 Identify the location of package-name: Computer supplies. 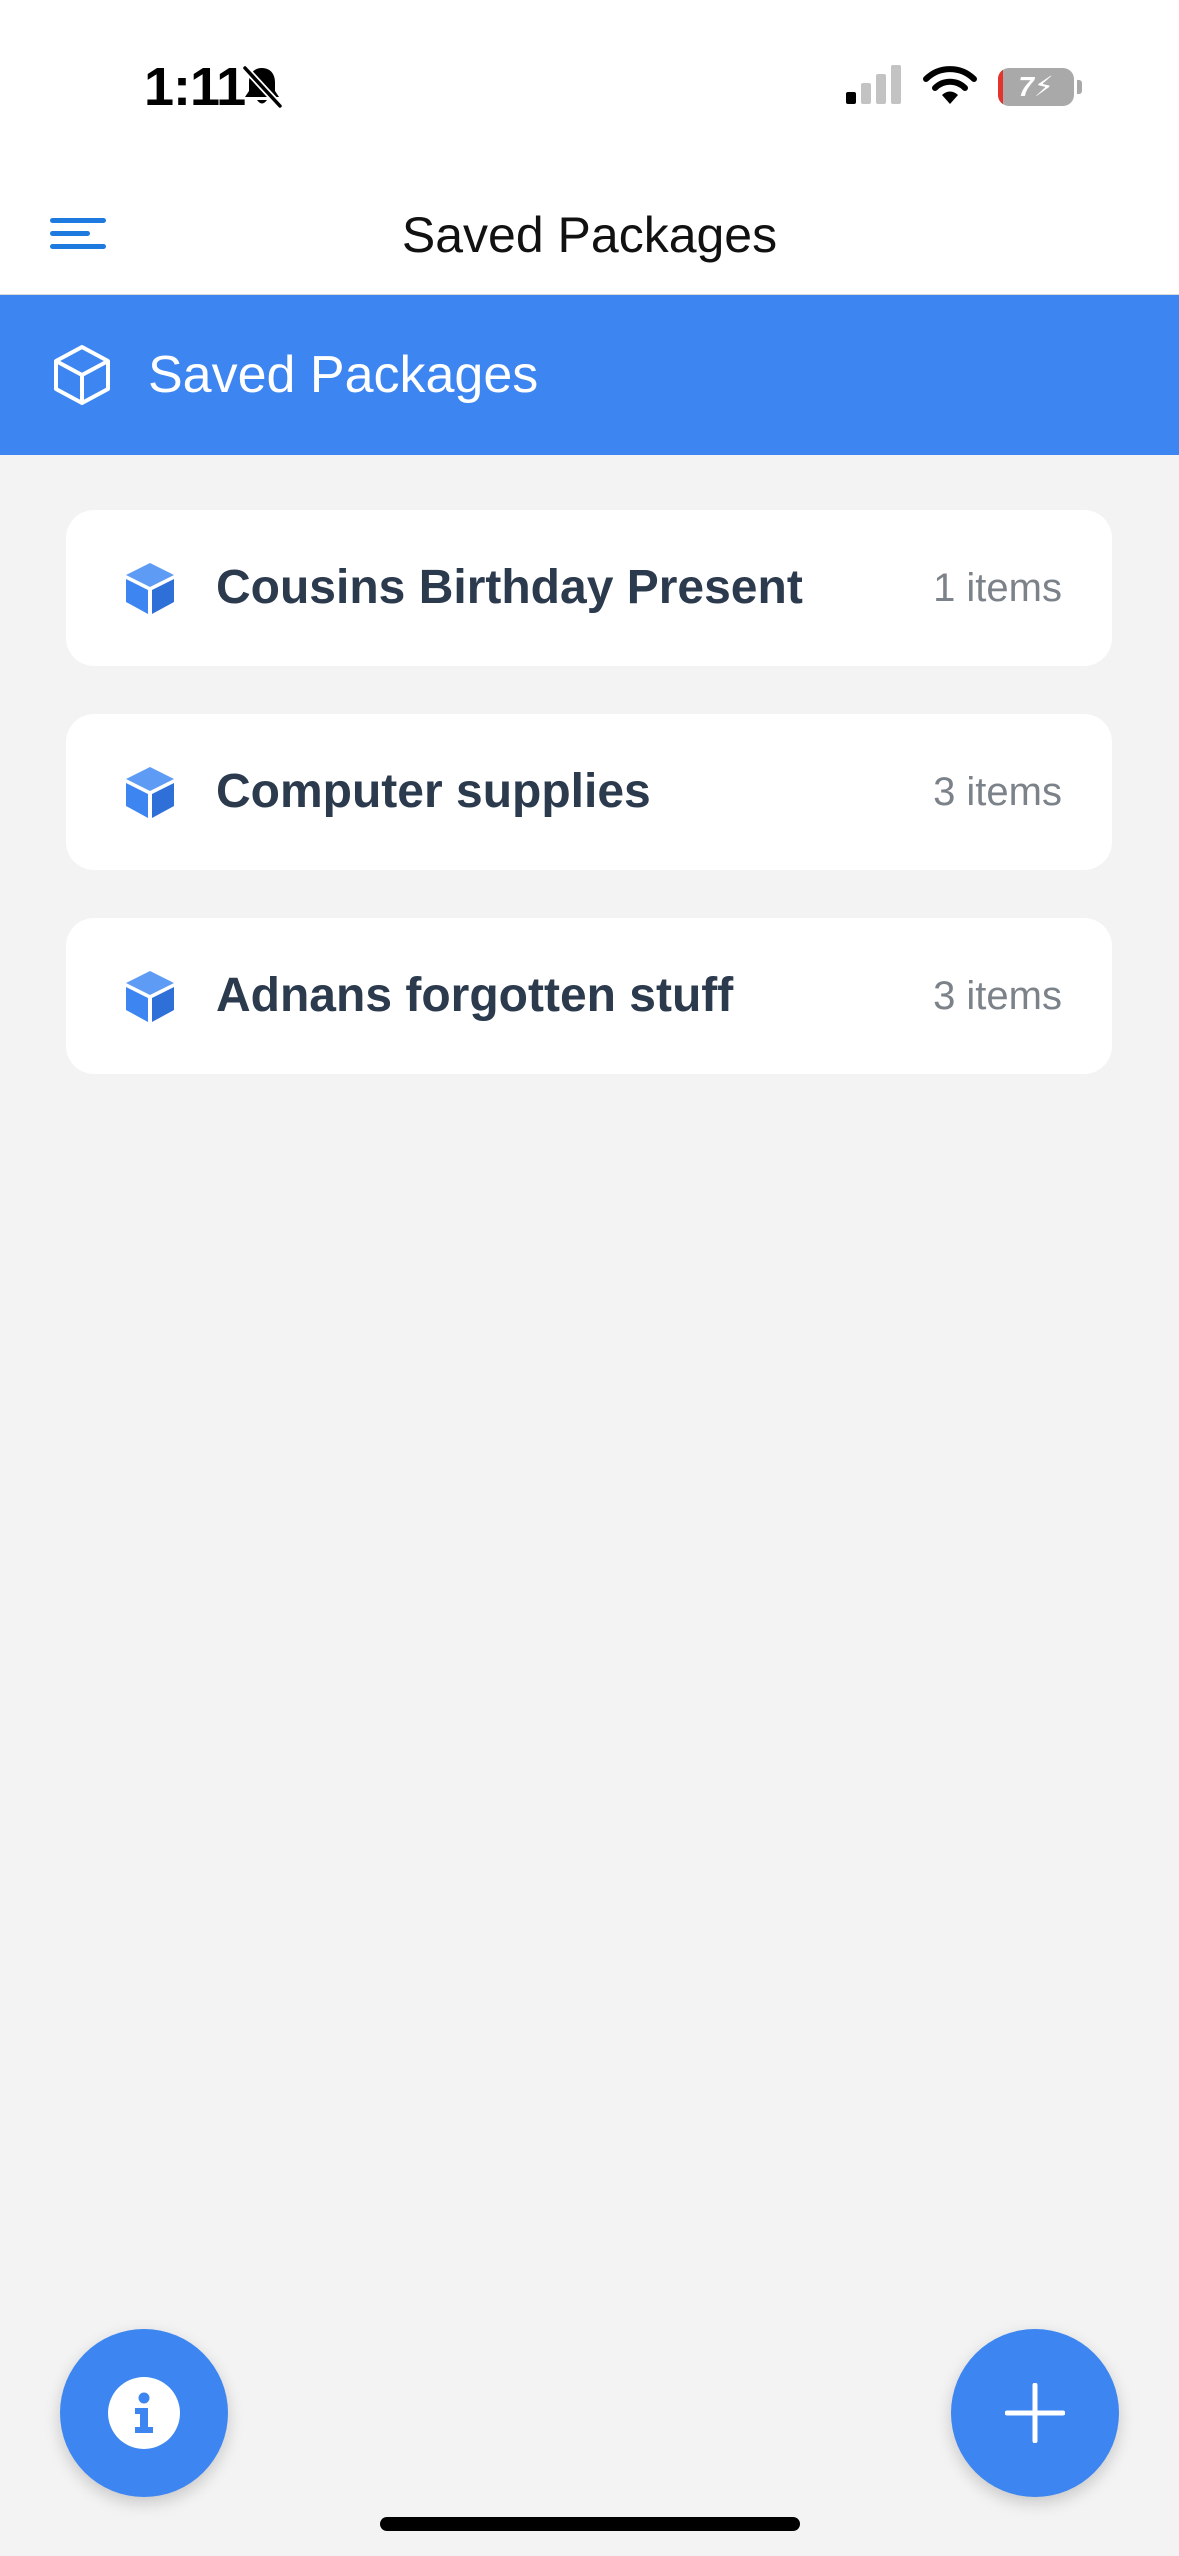
(433, 791).